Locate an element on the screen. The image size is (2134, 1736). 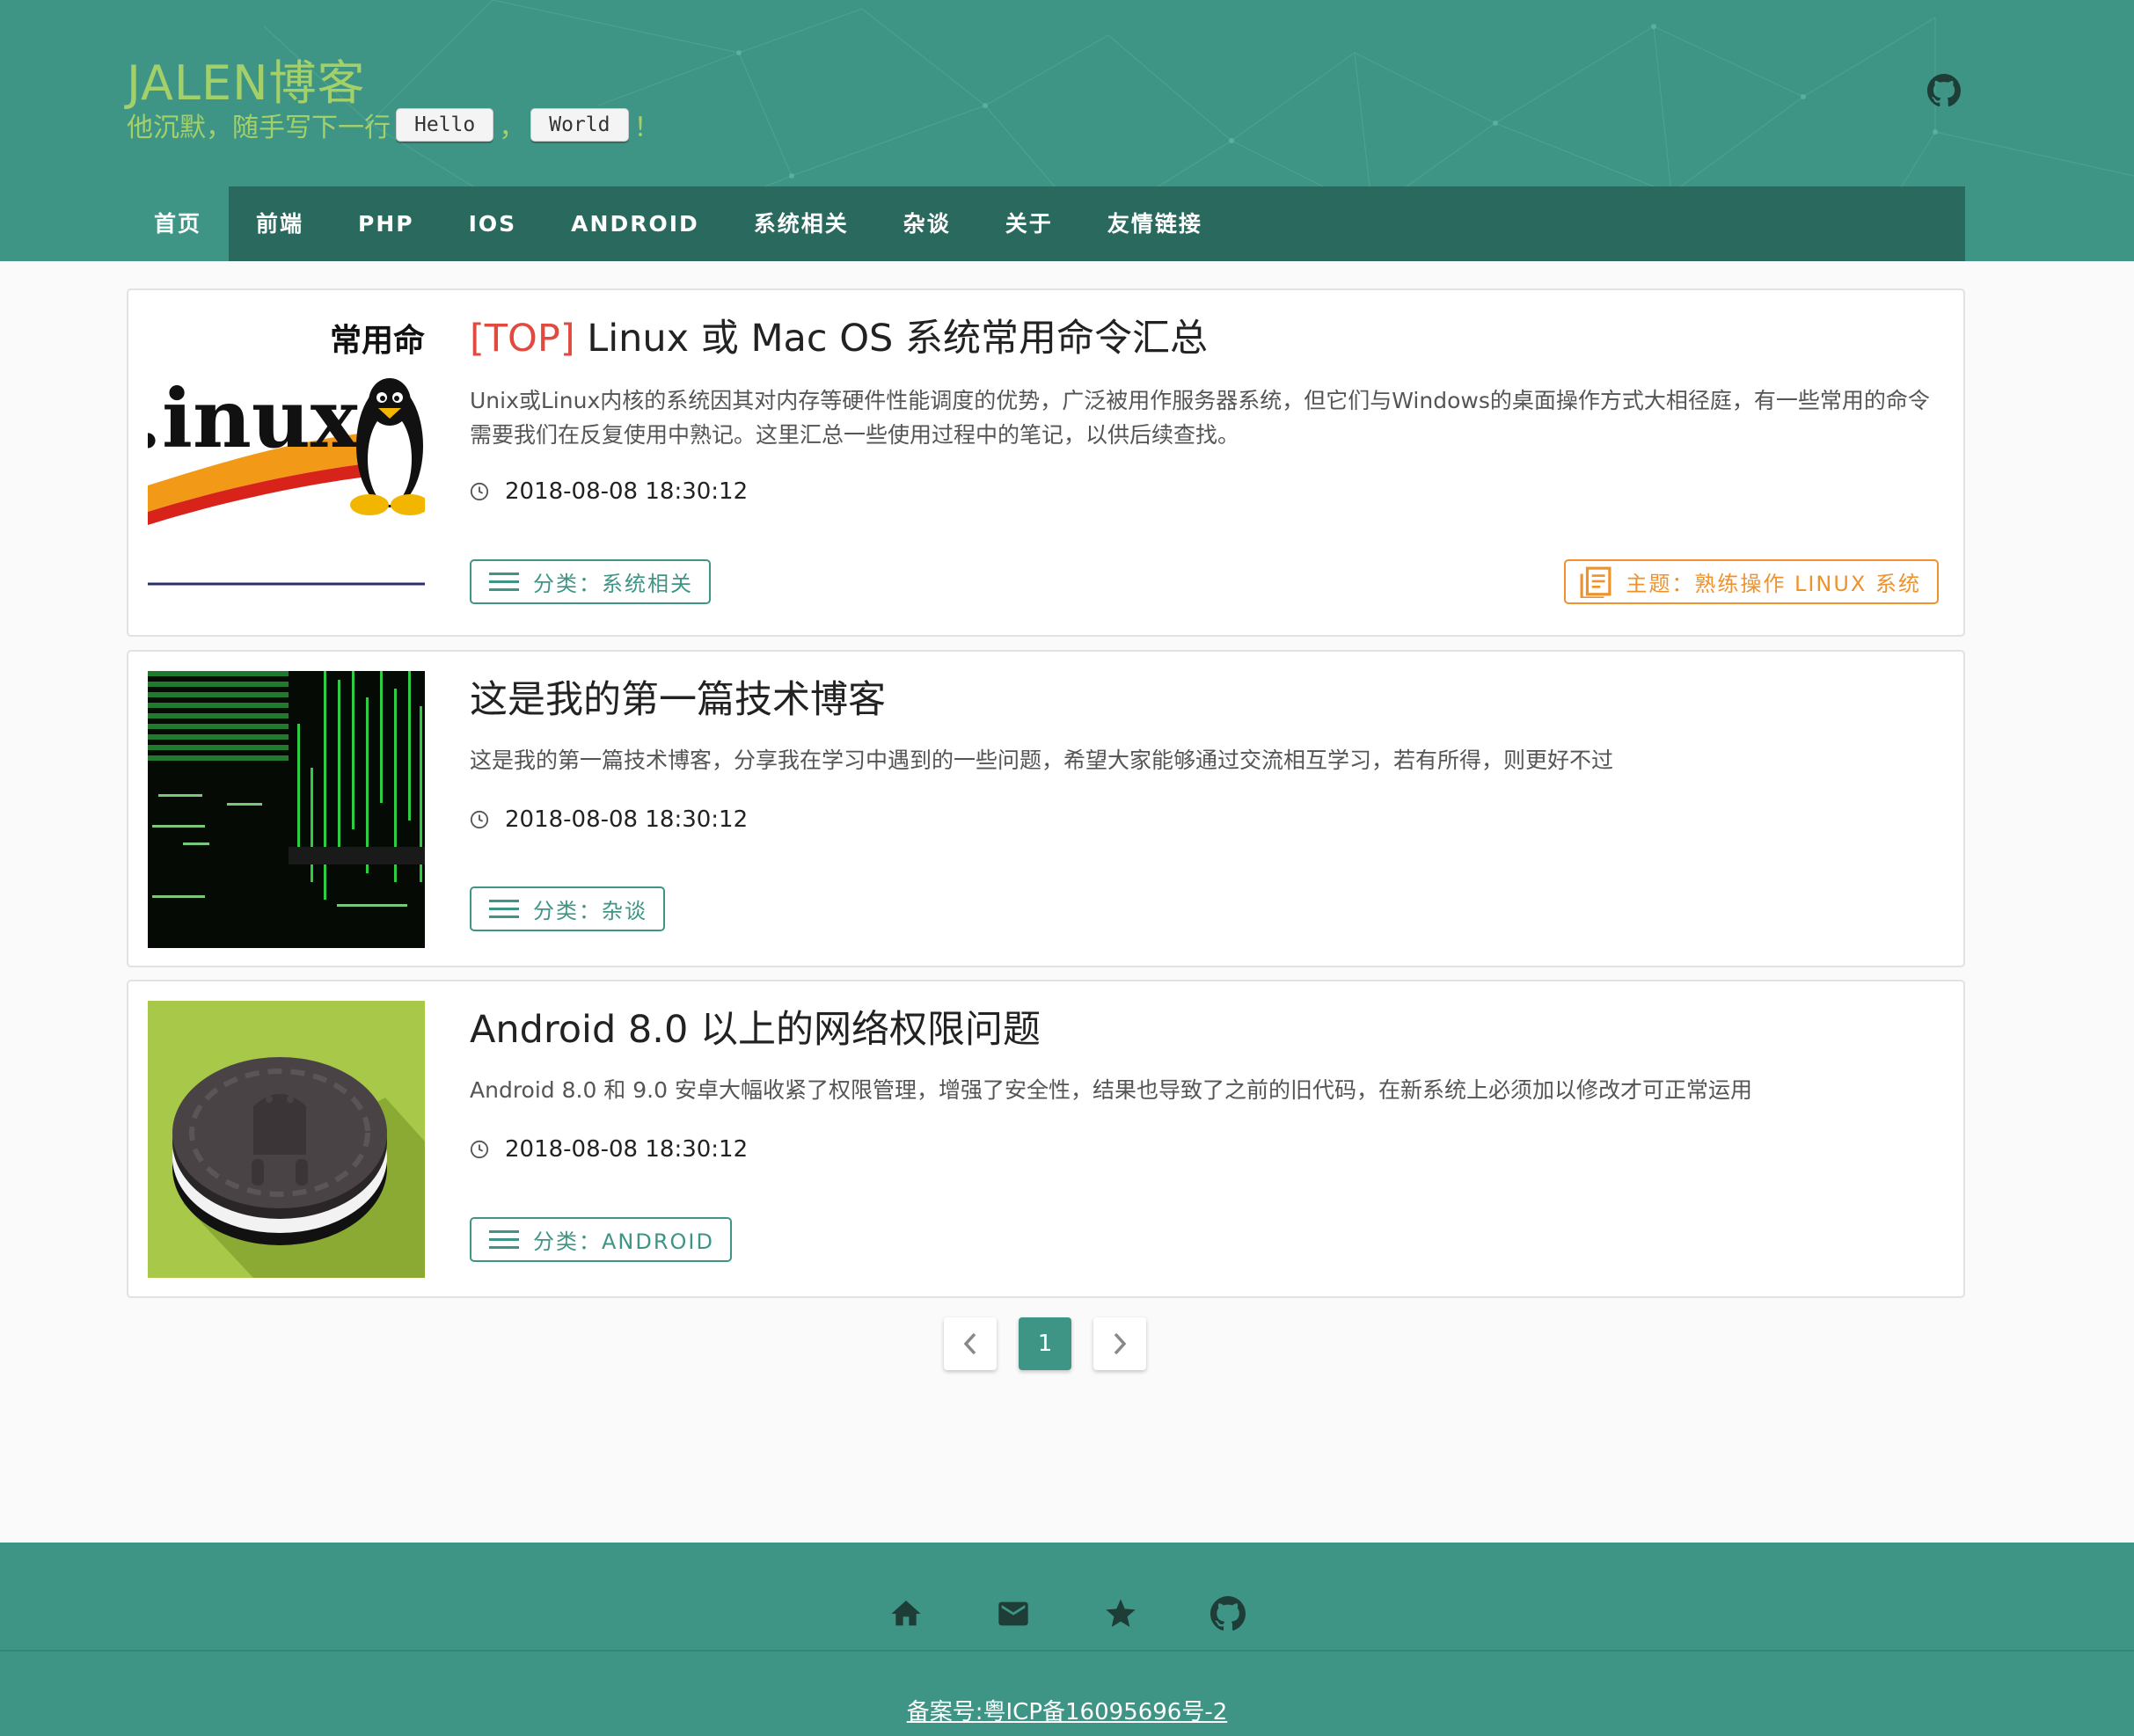
nav-item-about: 关于 is located at coordinates (1029, 224).